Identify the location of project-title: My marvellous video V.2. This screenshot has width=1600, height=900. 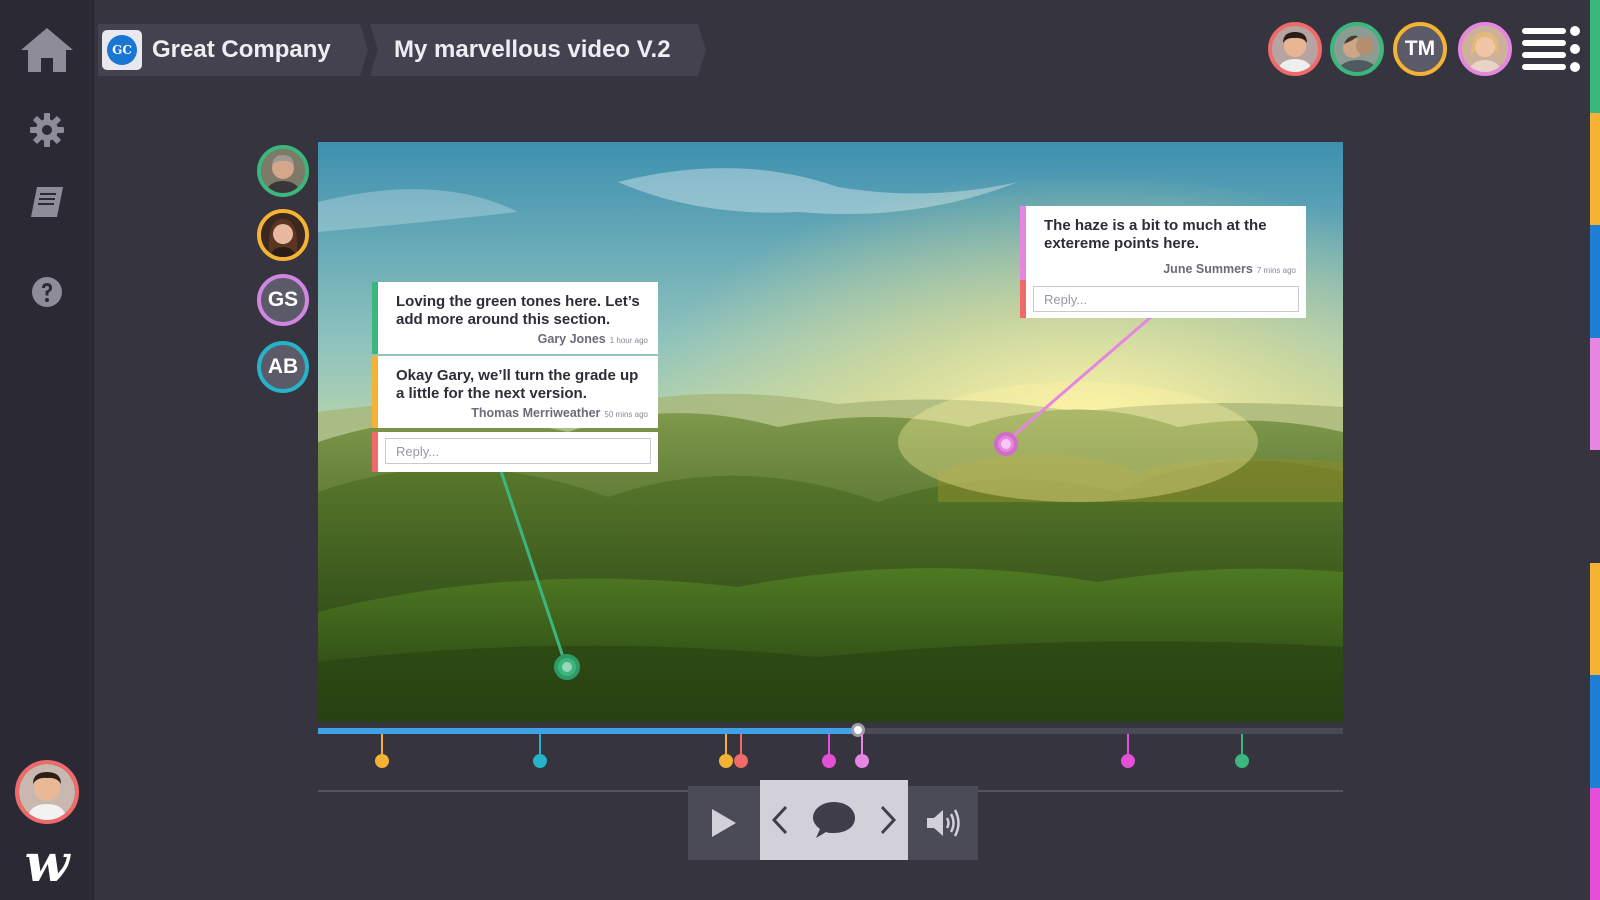
(532, 49).